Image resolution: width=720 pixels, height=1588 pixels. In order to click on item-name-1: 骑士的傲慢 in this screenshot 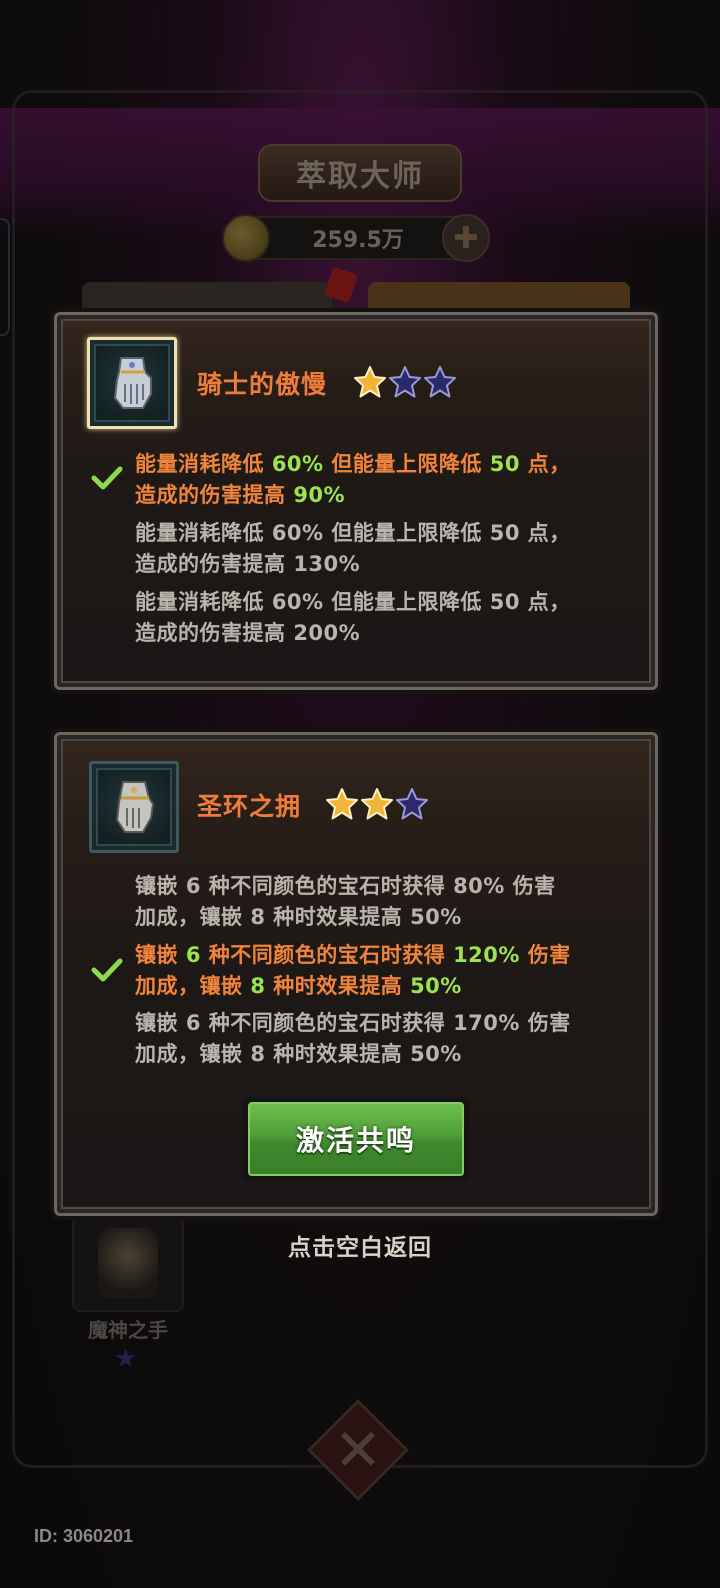, I will do `click(262, 384)`.